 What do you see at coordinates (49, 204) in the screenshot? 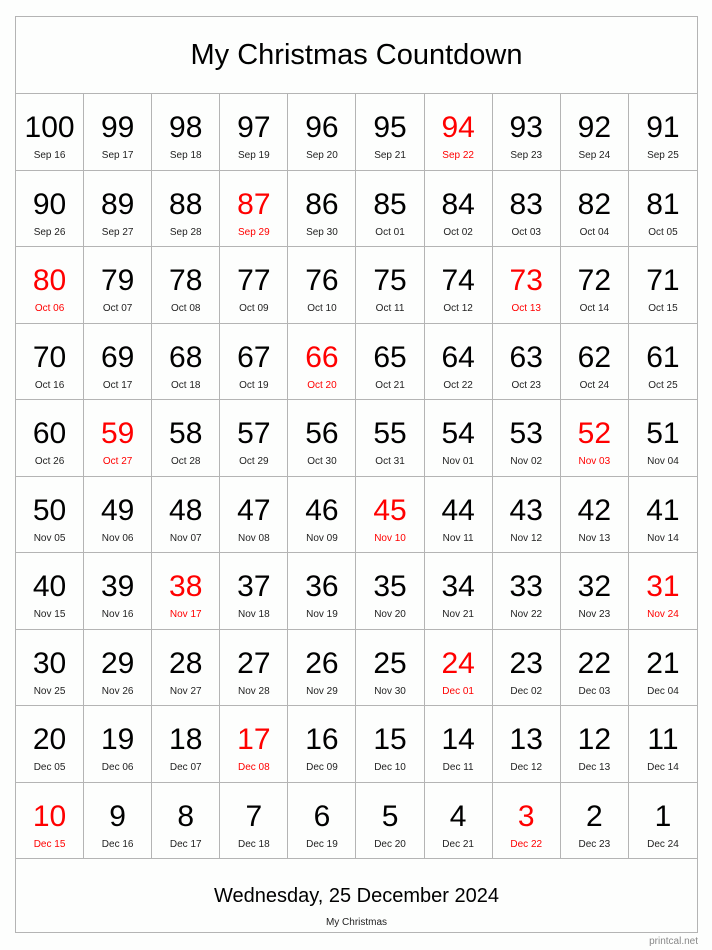
I see `days-remaining: 90` at bounding box center [49, 204].